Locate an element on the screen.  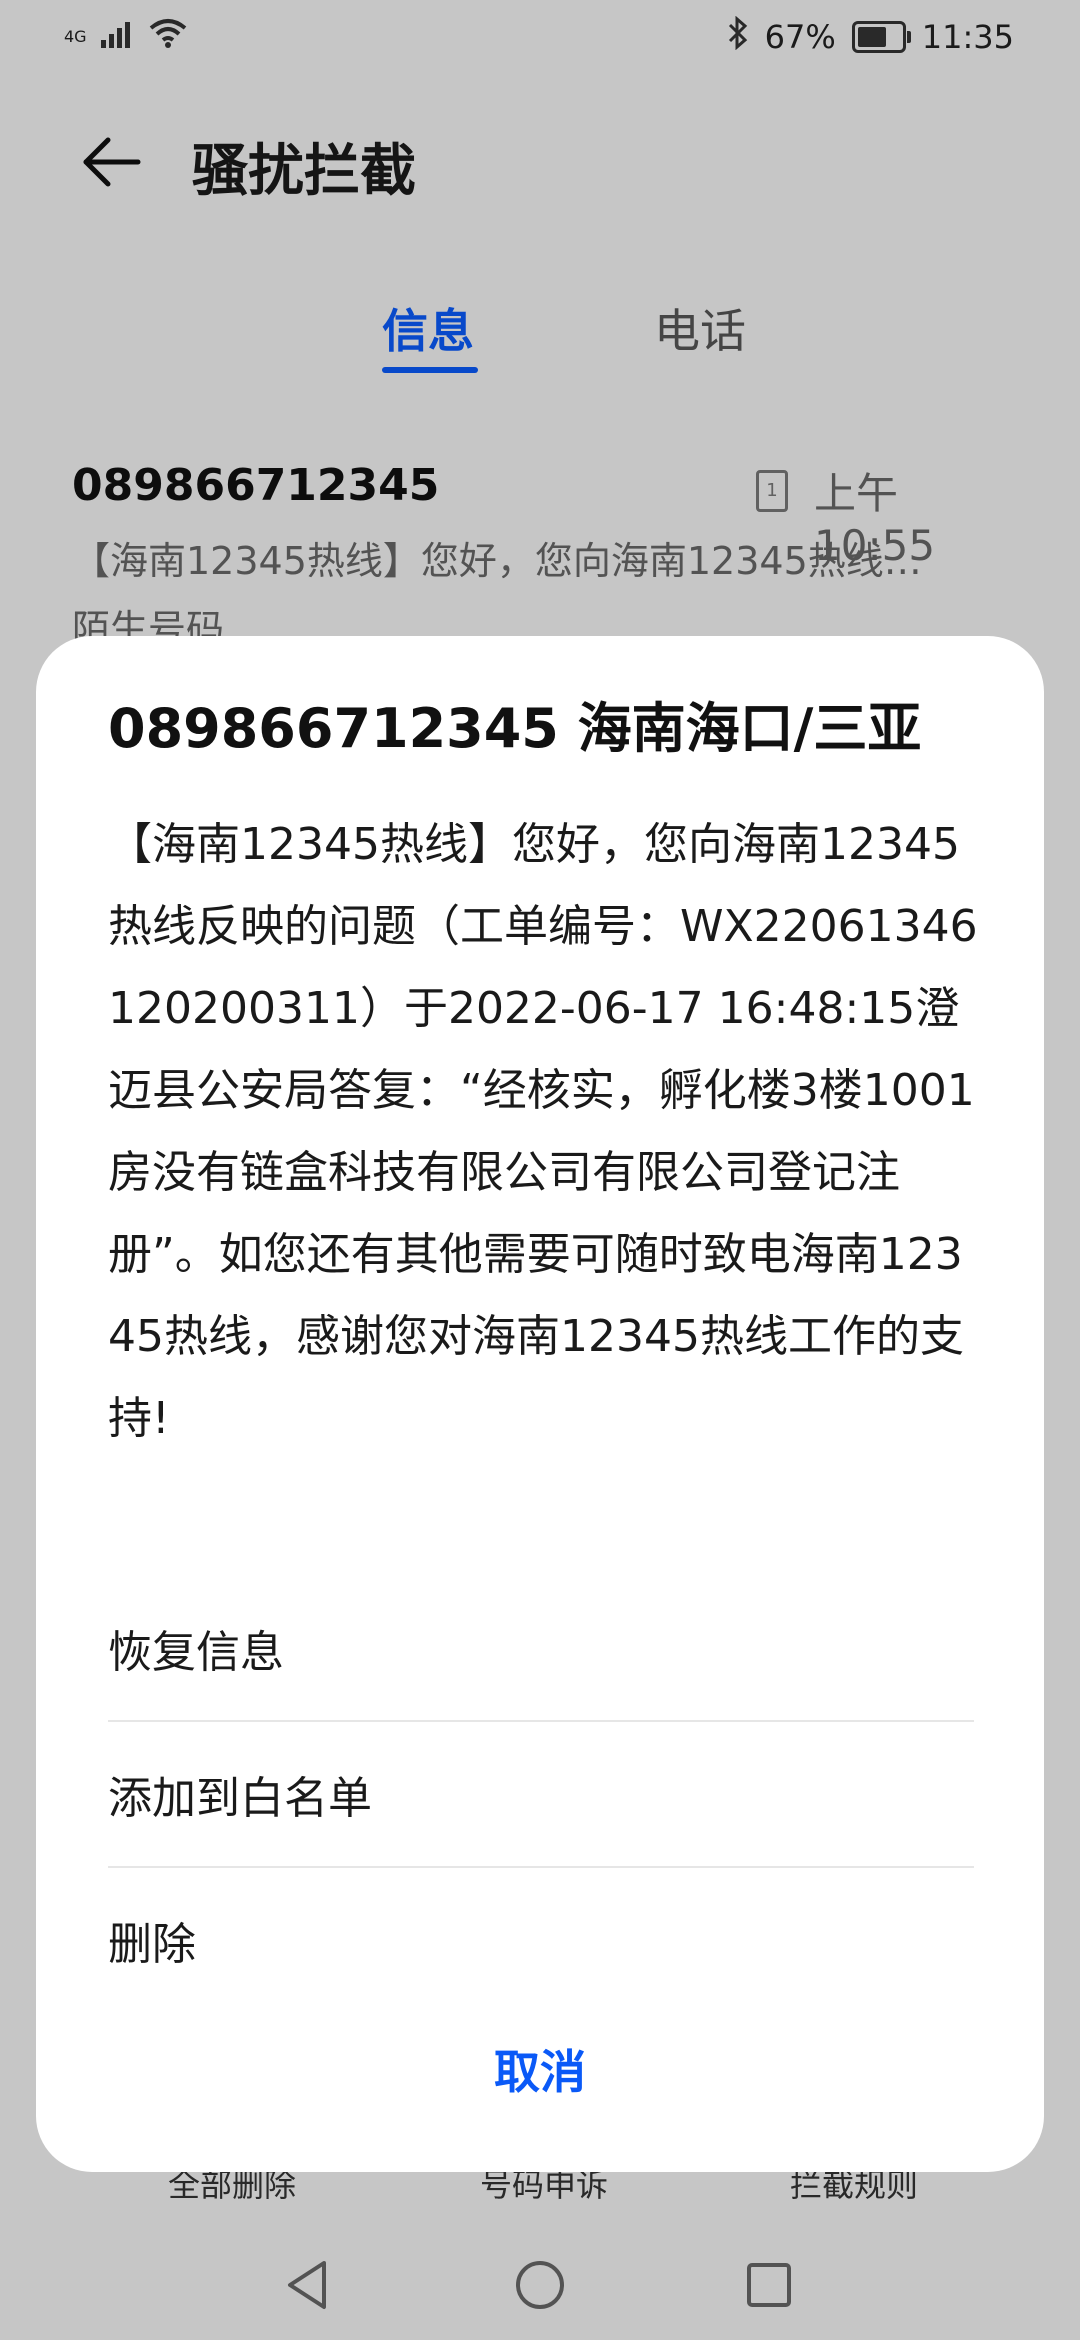
cancel-button: 取消 is located at coordinates (540, 2072).